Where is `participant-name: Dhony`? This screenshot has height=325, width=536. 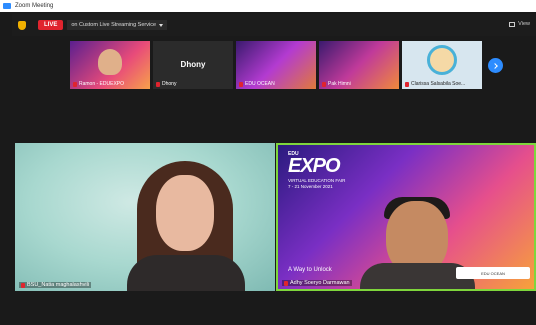 participant-name: Dhony is located at coordinates (169, 84).